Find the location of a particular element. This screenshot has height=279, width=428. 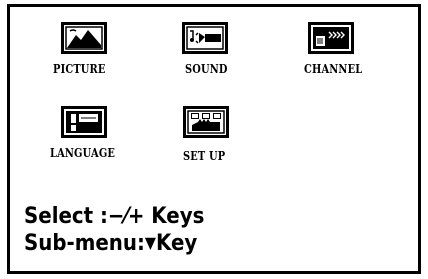

sound-icon is located at coordinates (205, 38).